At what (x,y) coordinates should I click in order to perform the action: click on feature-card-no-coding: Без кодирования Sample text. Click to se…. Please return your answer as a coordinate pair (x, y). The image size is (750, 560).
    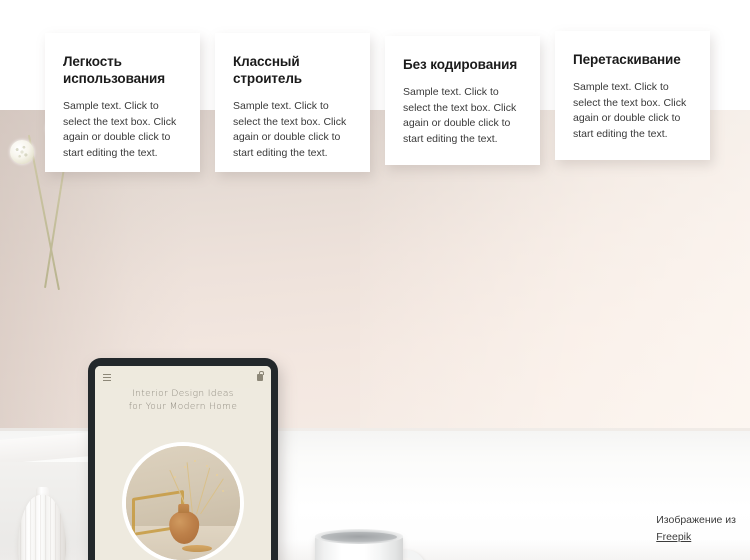
    Looking at the image, I should click on (462, 100).